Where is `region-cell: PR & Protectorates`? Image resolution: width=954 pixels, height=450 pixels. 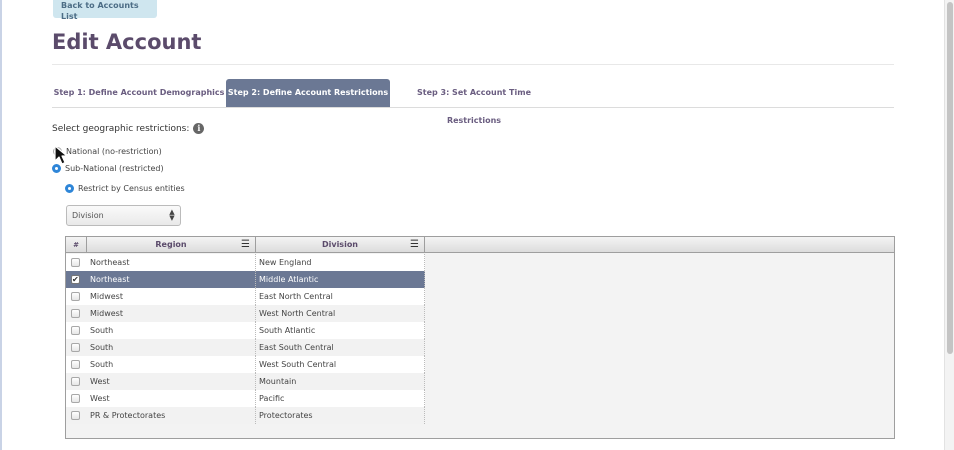
region-cell: PR & Protectorates is located at coordinates (171, 415).